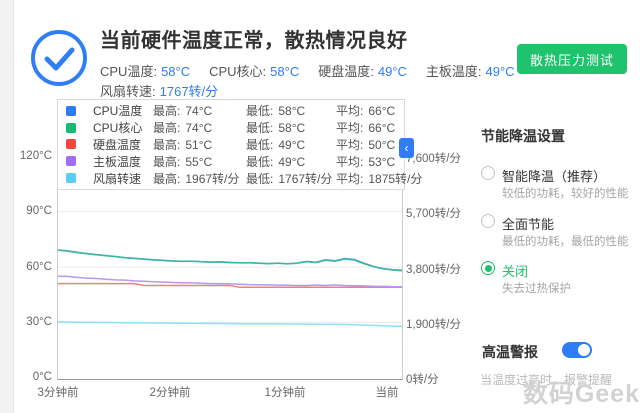 Image resolution: width=640 pixels, height=413 pixels. Describe the element at coordinates (71, 161) in the screenshot. I see `board-temp-color-chip` at that location.